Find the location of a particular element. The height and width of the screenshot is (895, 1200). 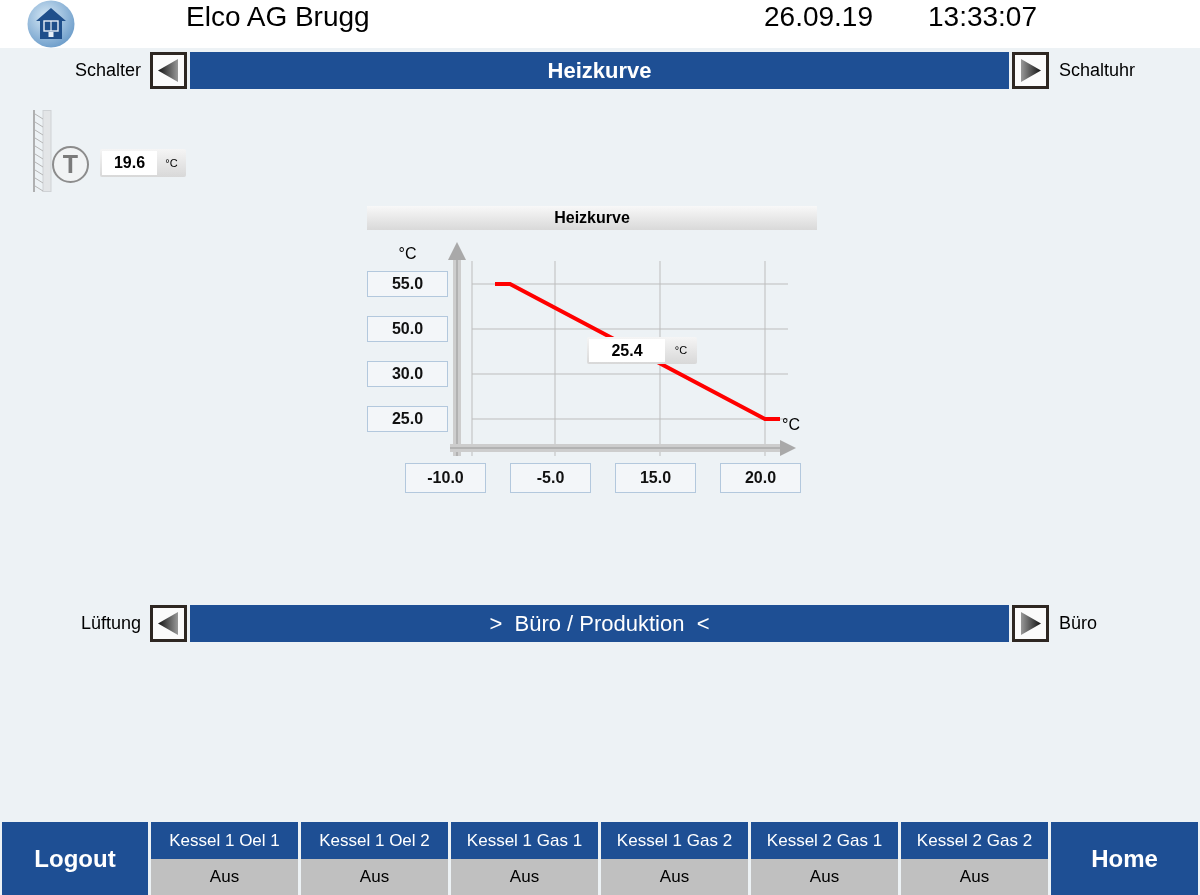

home-button: Home is located at coordinates (1124, 858).